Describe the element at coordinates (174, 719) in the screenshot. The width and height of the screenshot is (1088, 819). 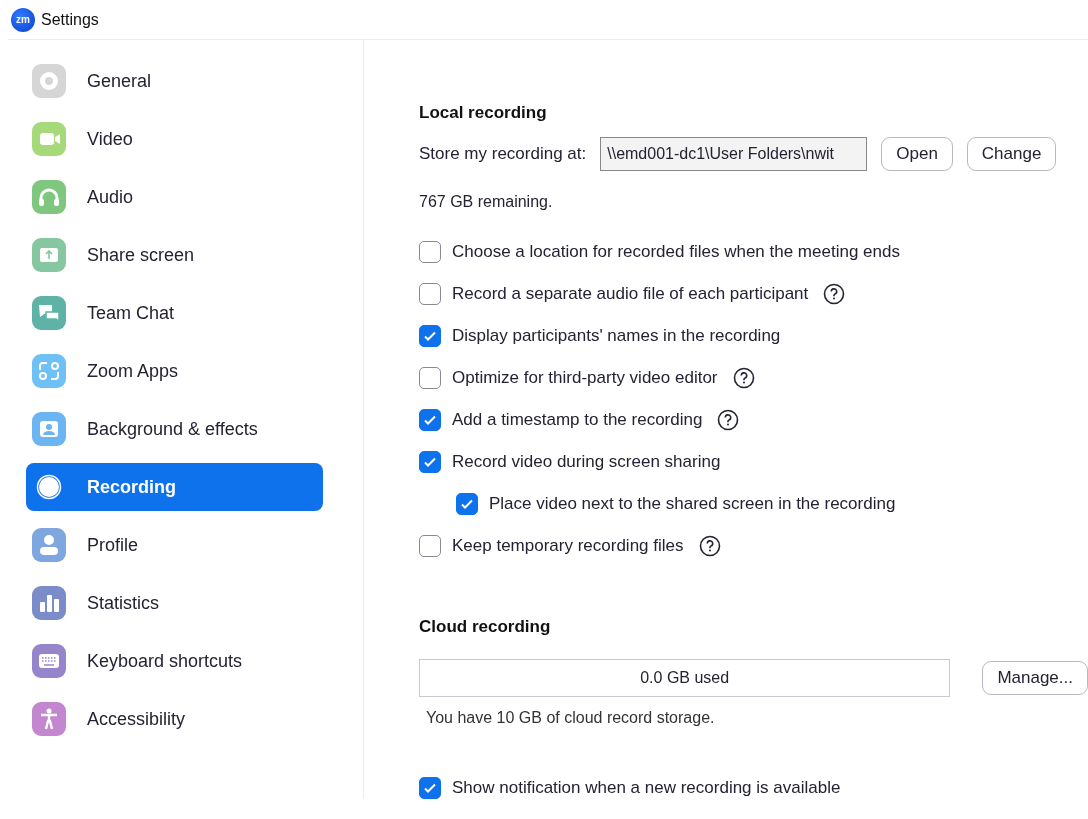
I see `sidebar-item: Accessibility` at that location.